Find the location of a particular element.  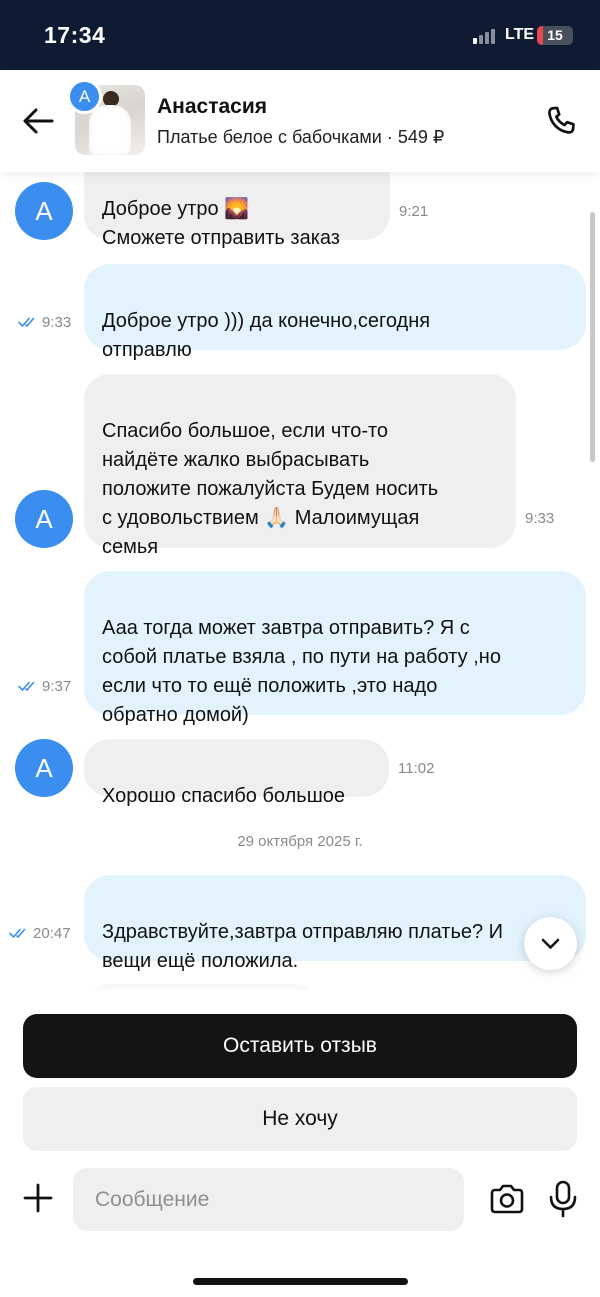

message-text: Хорошо спасибо большое is located at coordinates (223, 796).